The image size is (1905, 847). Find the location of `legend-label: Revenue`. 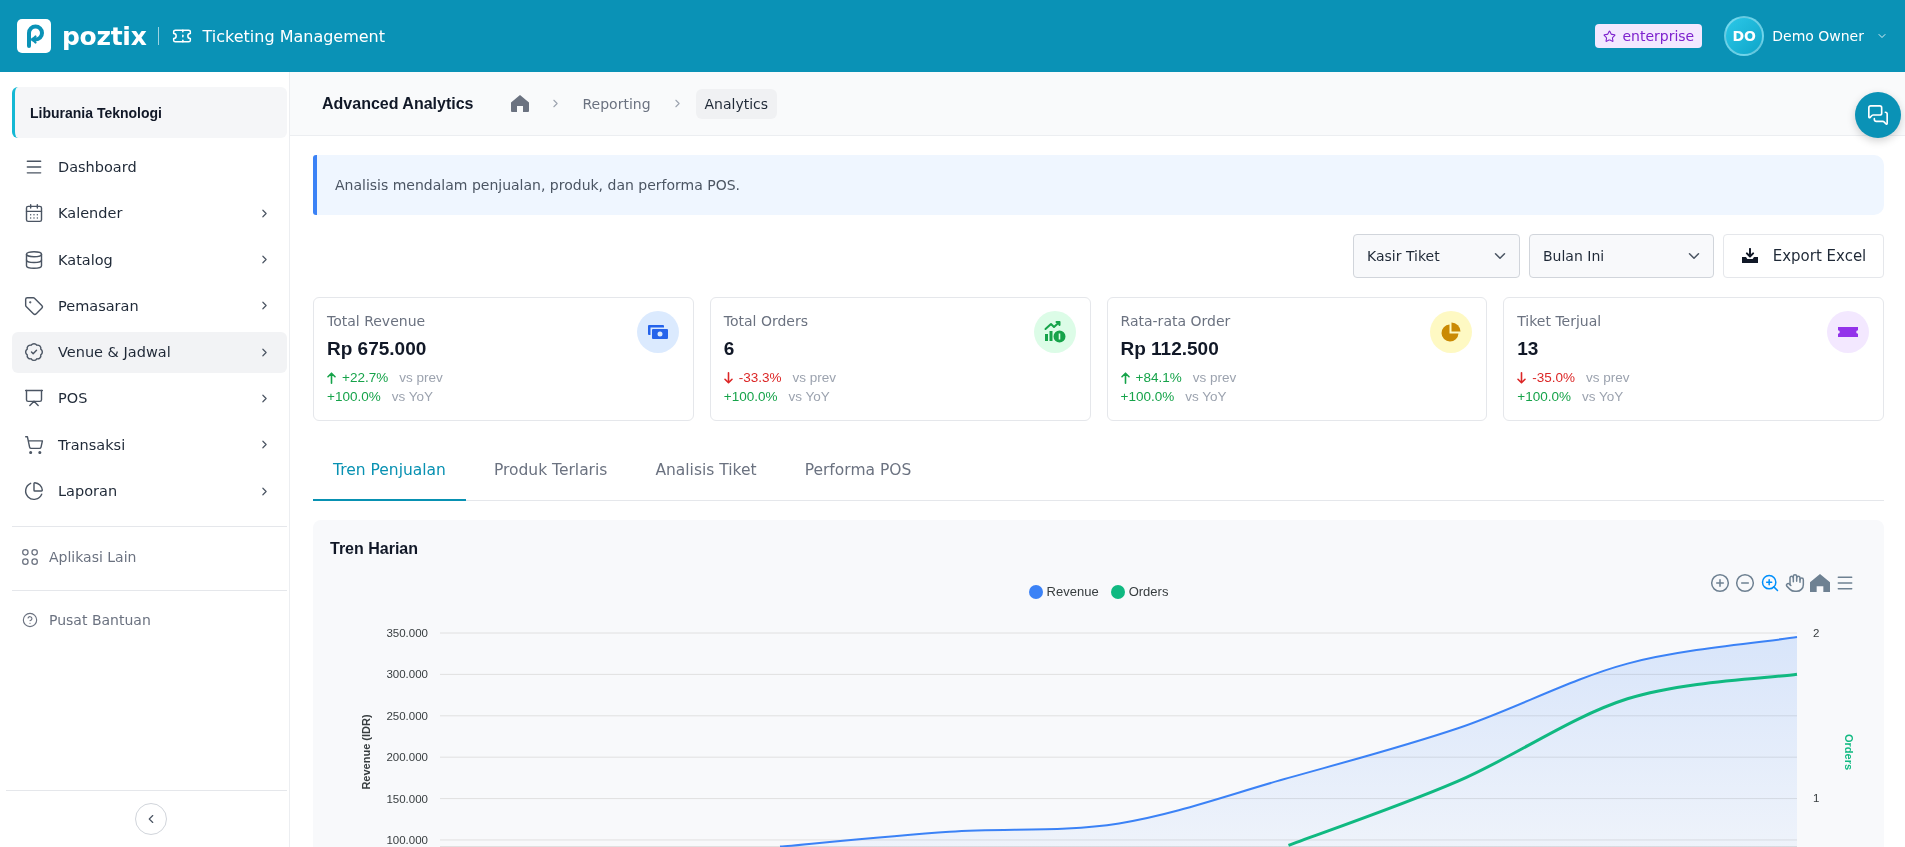

legend-label: Revenue is located at coordinates (1072, 591).